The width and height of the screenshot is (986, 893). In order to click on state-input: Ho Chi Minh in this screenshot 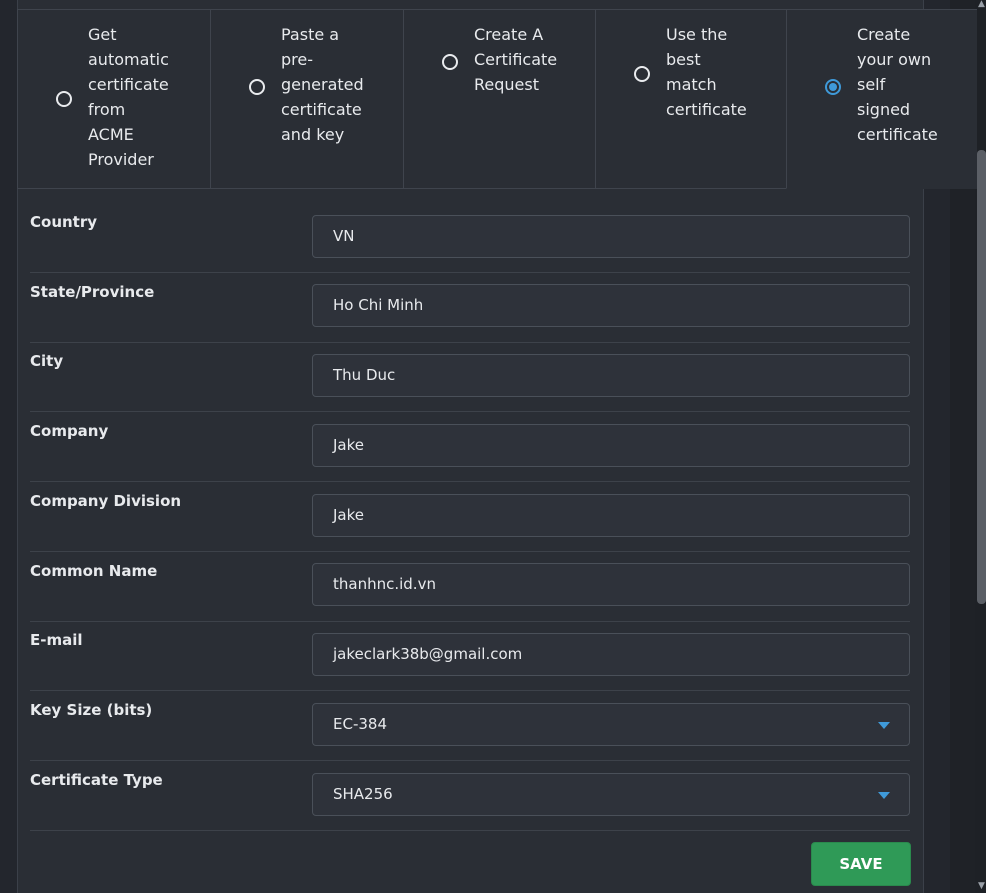, I will do `click(611, 305)`.